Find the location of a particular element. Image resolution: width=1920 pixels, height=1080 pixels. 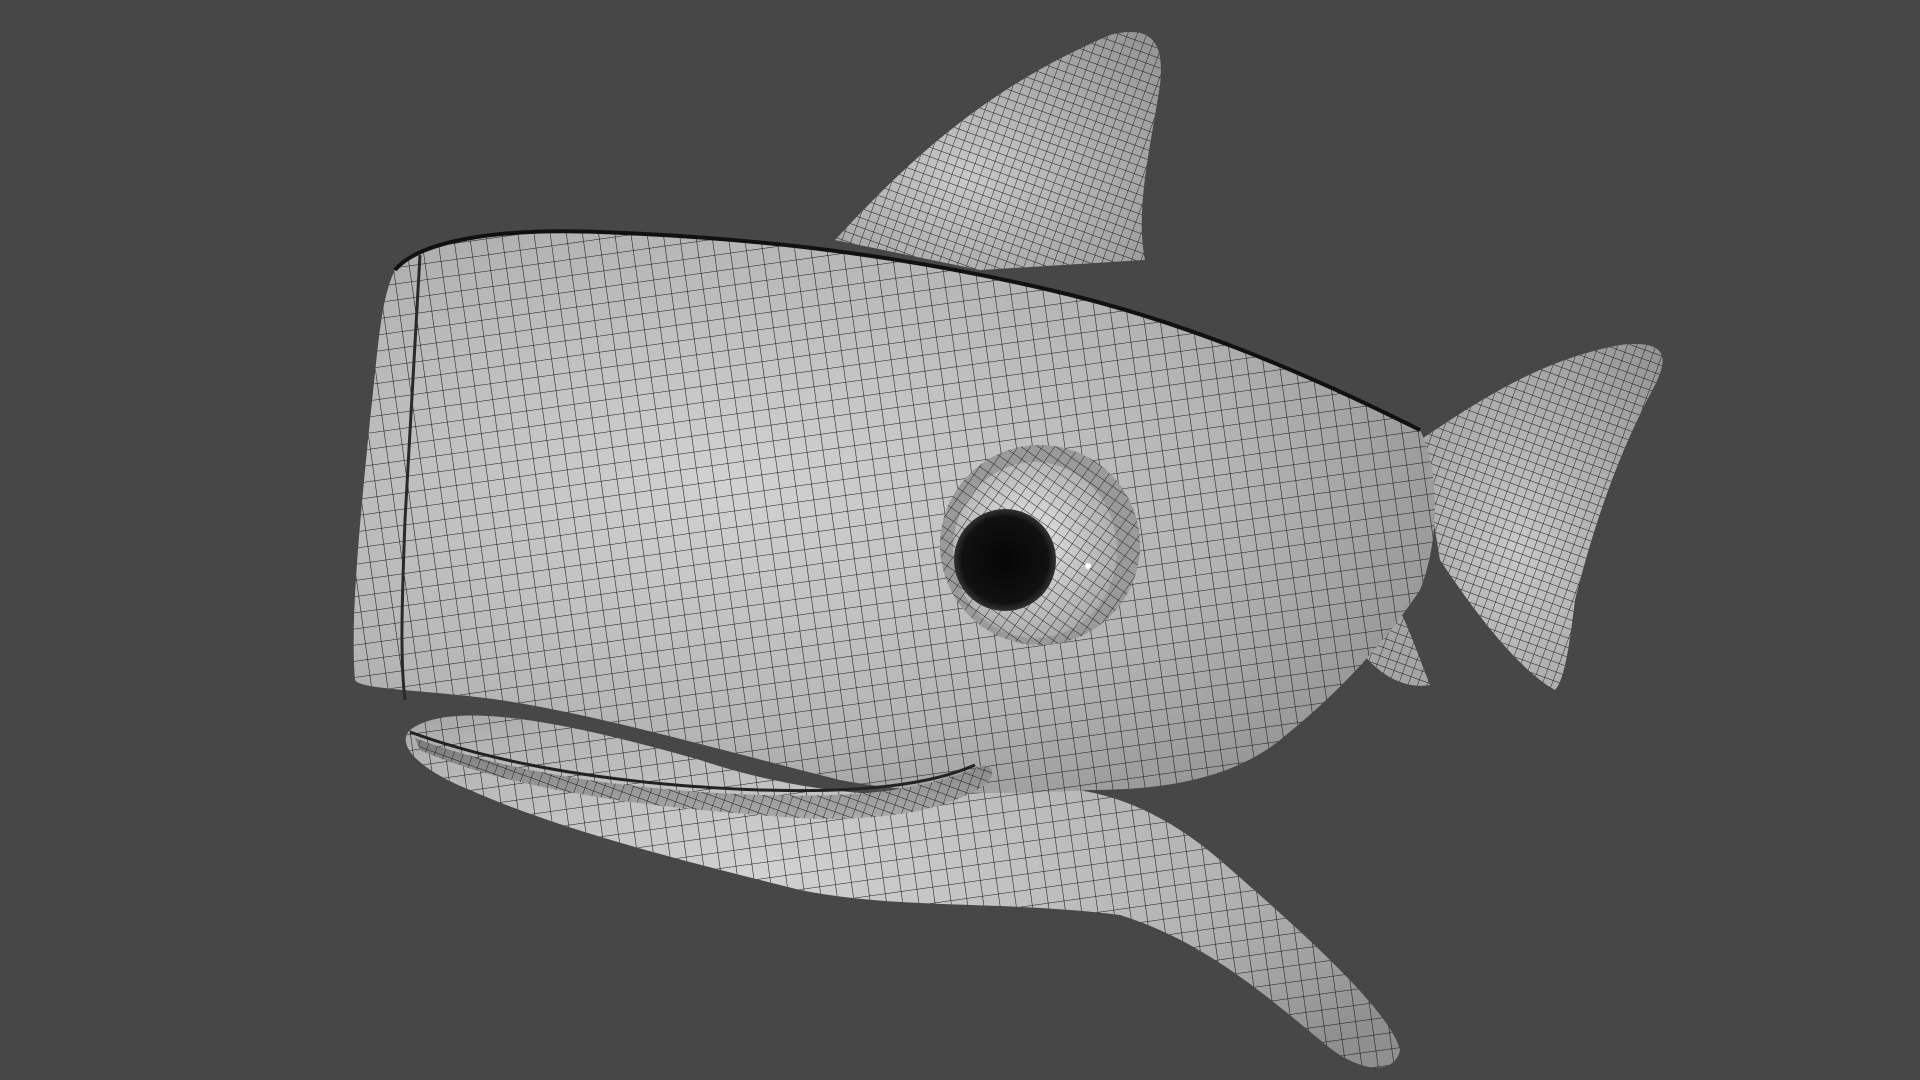

pupil is located at coordinates (1005, 560).